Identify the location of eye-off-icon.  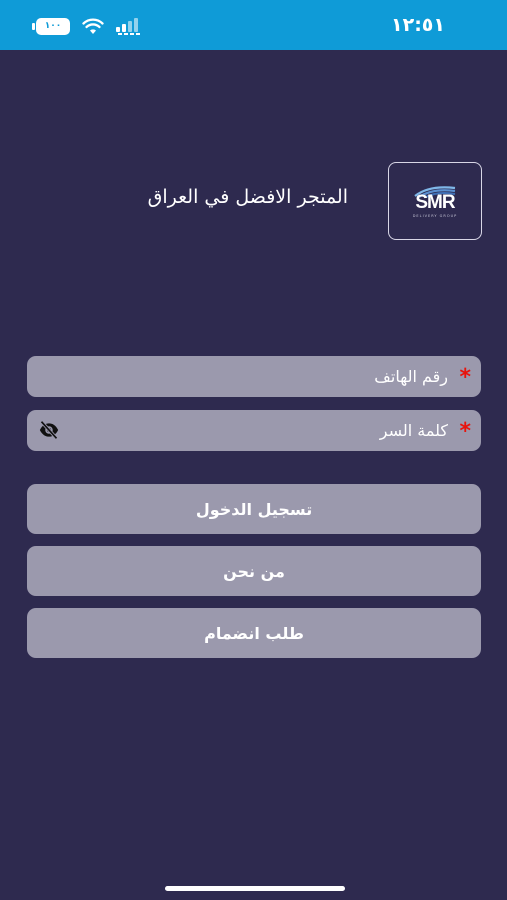
(49, 430).